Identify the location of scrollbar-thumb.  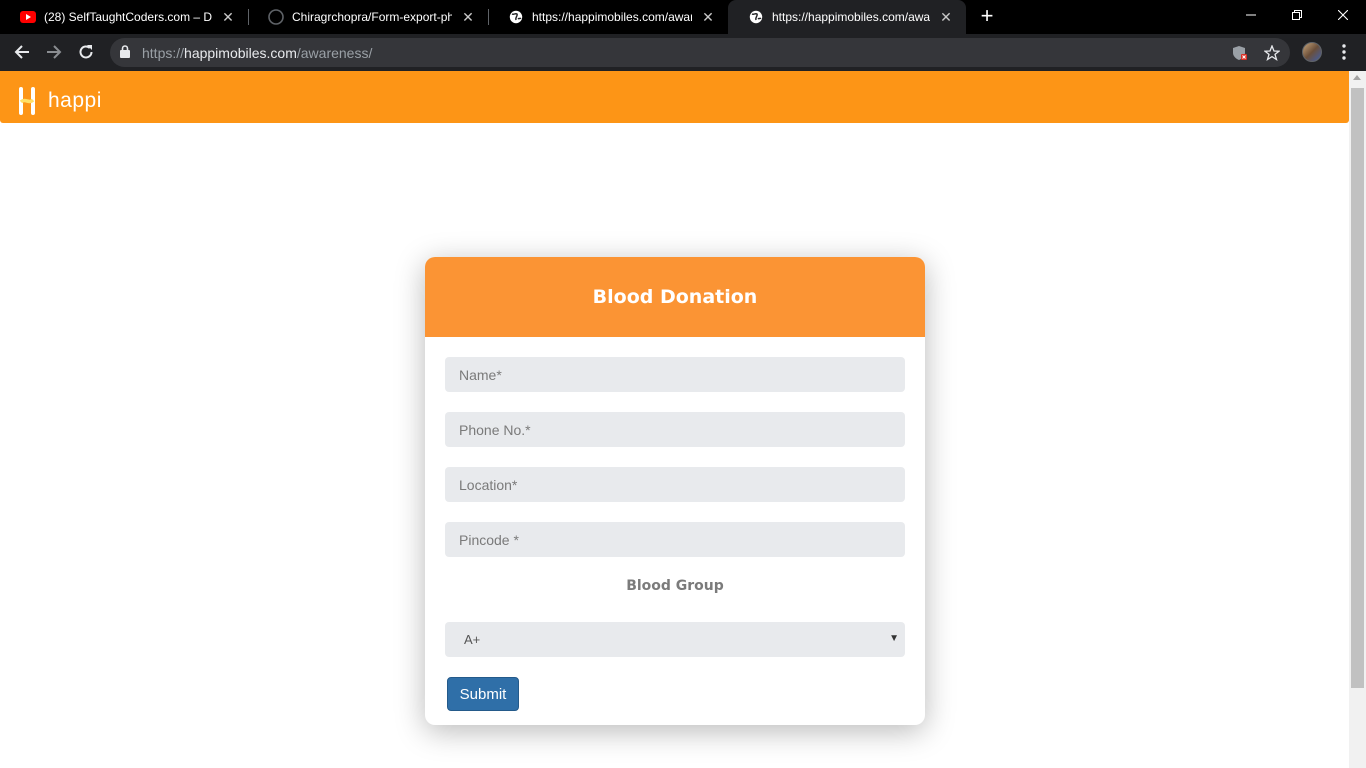
(1357, 388).